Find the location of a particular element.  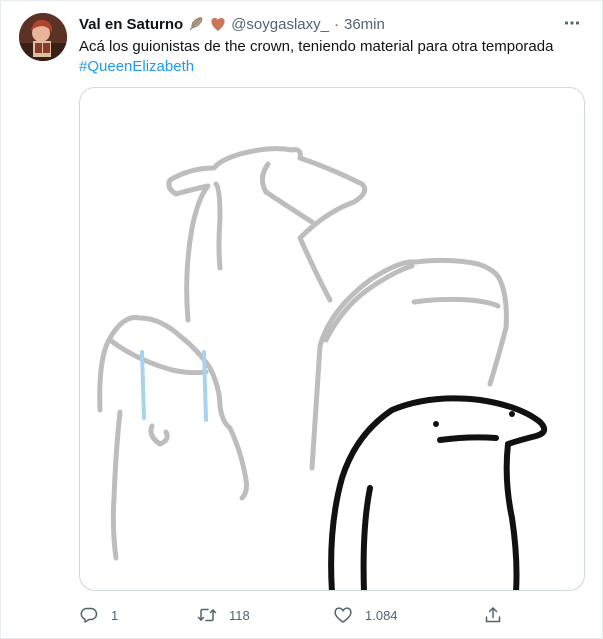

hashtag-link: #QueenElizabeth is located at coordinates (136, 66).